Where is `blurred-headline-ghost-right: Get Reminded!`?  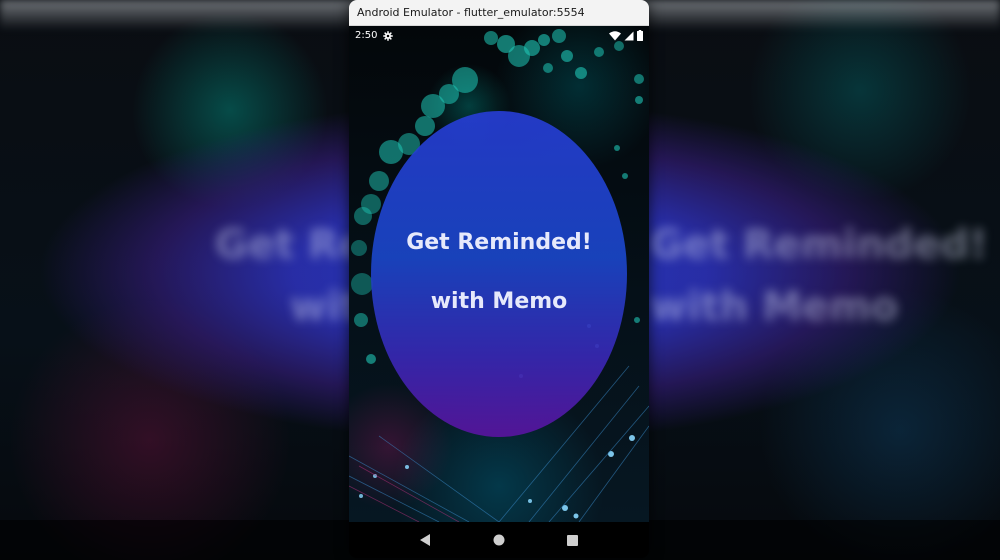
blurred-headline-ghost-right: Get Reminded! is located at coordinates (819, 245).